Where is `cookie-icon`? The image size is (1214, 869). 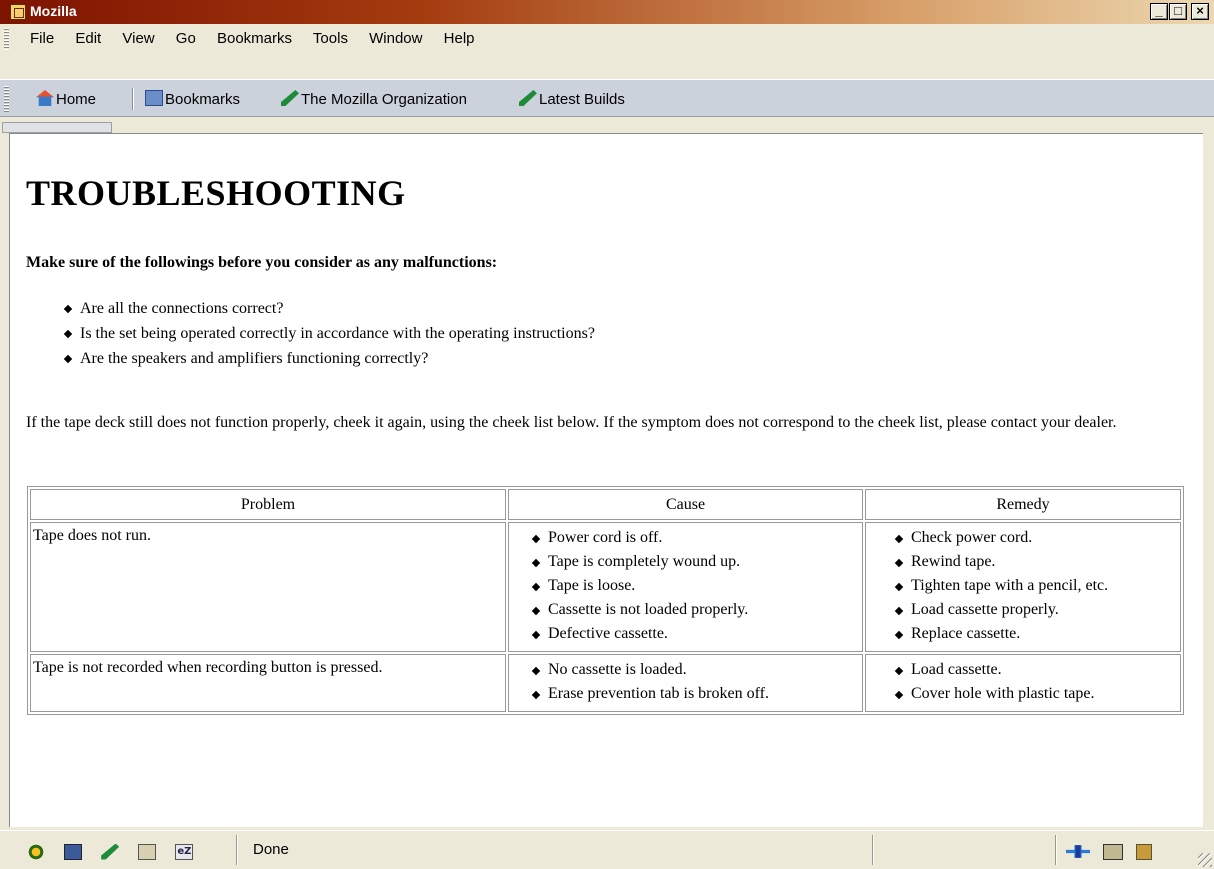
cookie-icon is located at coordinates (1113, 851).